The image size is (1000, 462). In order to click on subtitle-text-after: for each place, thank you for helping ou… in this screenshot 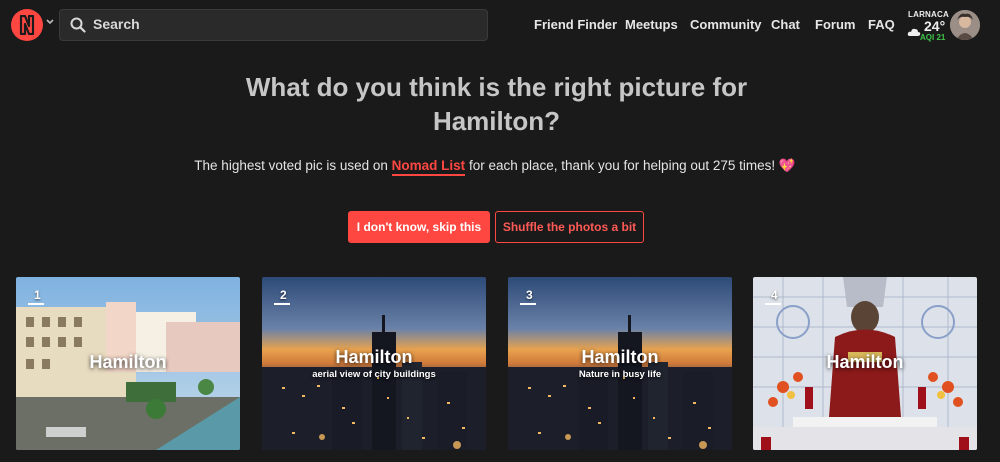, I will do `click(622, 165)`.